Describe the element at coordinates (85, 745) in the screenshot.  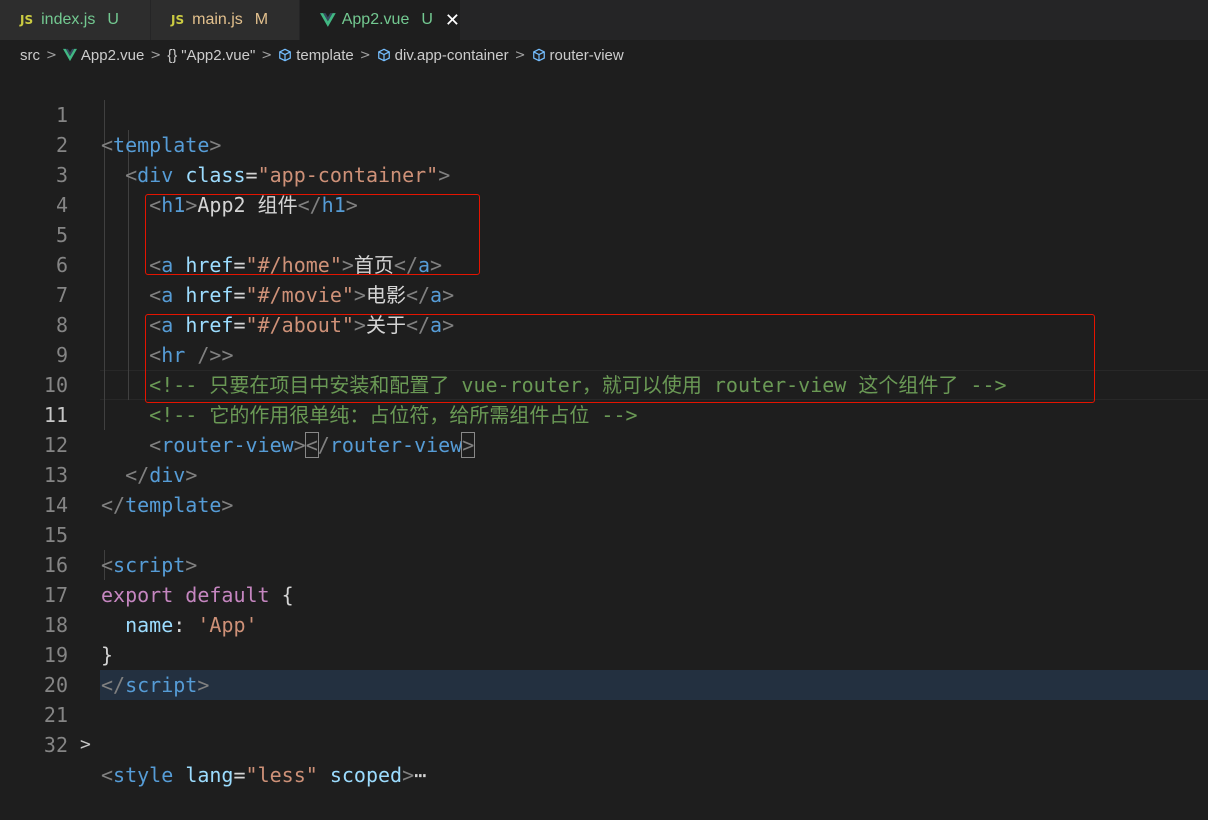
I see `fold-chevron-right-icon: >` at that location.